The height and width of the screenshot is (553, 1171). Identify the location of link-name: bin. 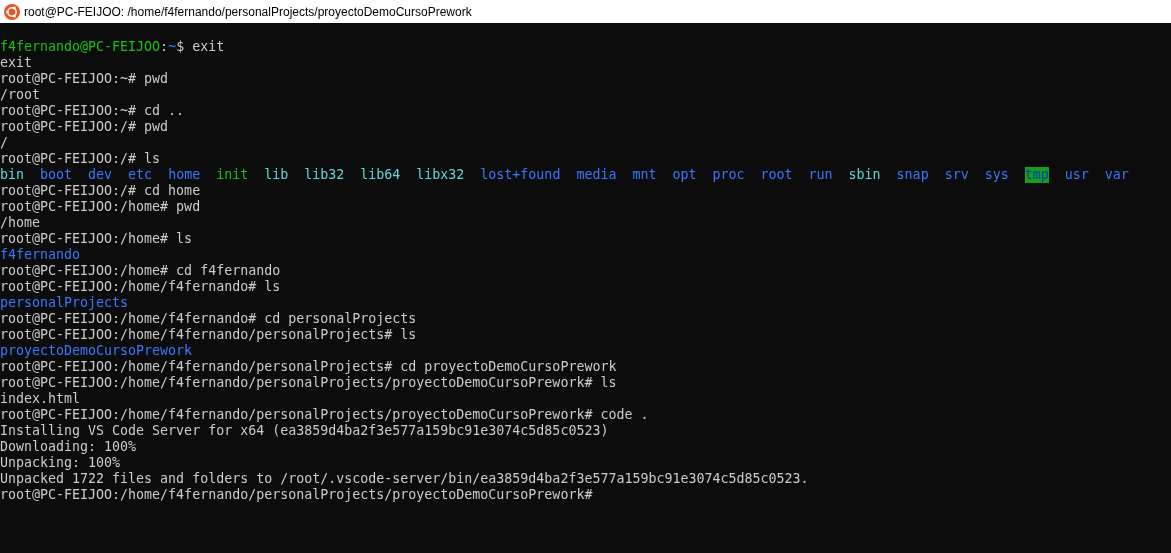
(12, 175).